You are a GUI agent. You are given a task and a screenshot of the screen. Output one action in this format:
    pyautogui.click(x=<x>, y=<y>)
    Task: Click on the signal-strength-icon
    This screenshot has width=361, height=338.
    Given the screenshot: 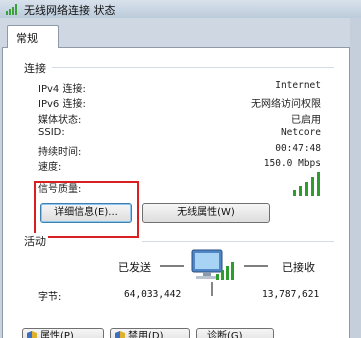 What is the action you would take?
    pyautogui.click(x=306, y=184)
    